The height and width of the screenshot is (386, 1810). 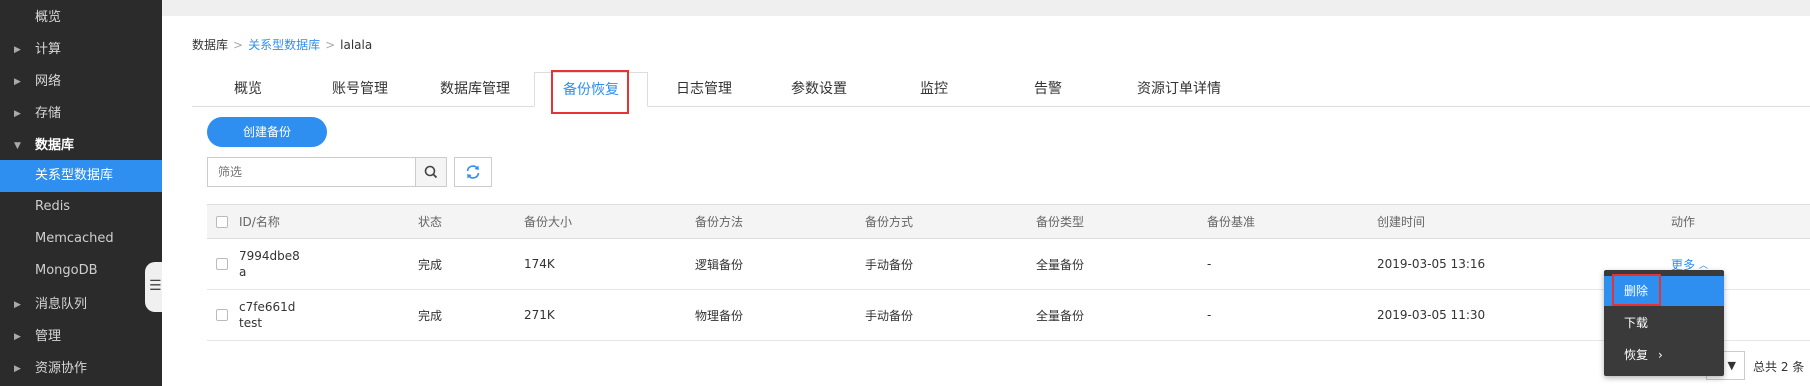 I want to click on row-status: 完成, so click(x=430, y=315).